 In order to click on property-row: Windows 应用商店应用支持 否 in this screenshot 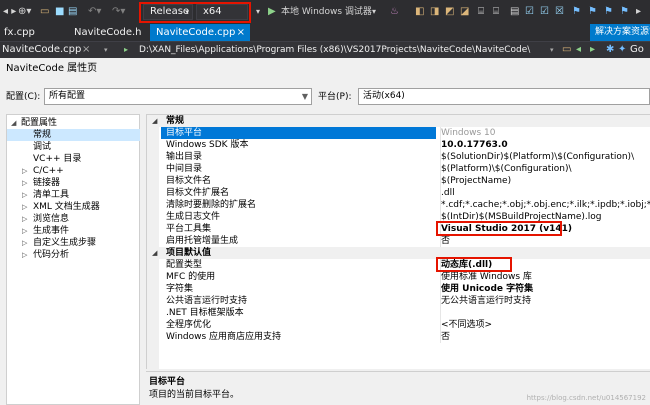, I will do `click(398, 337)`.